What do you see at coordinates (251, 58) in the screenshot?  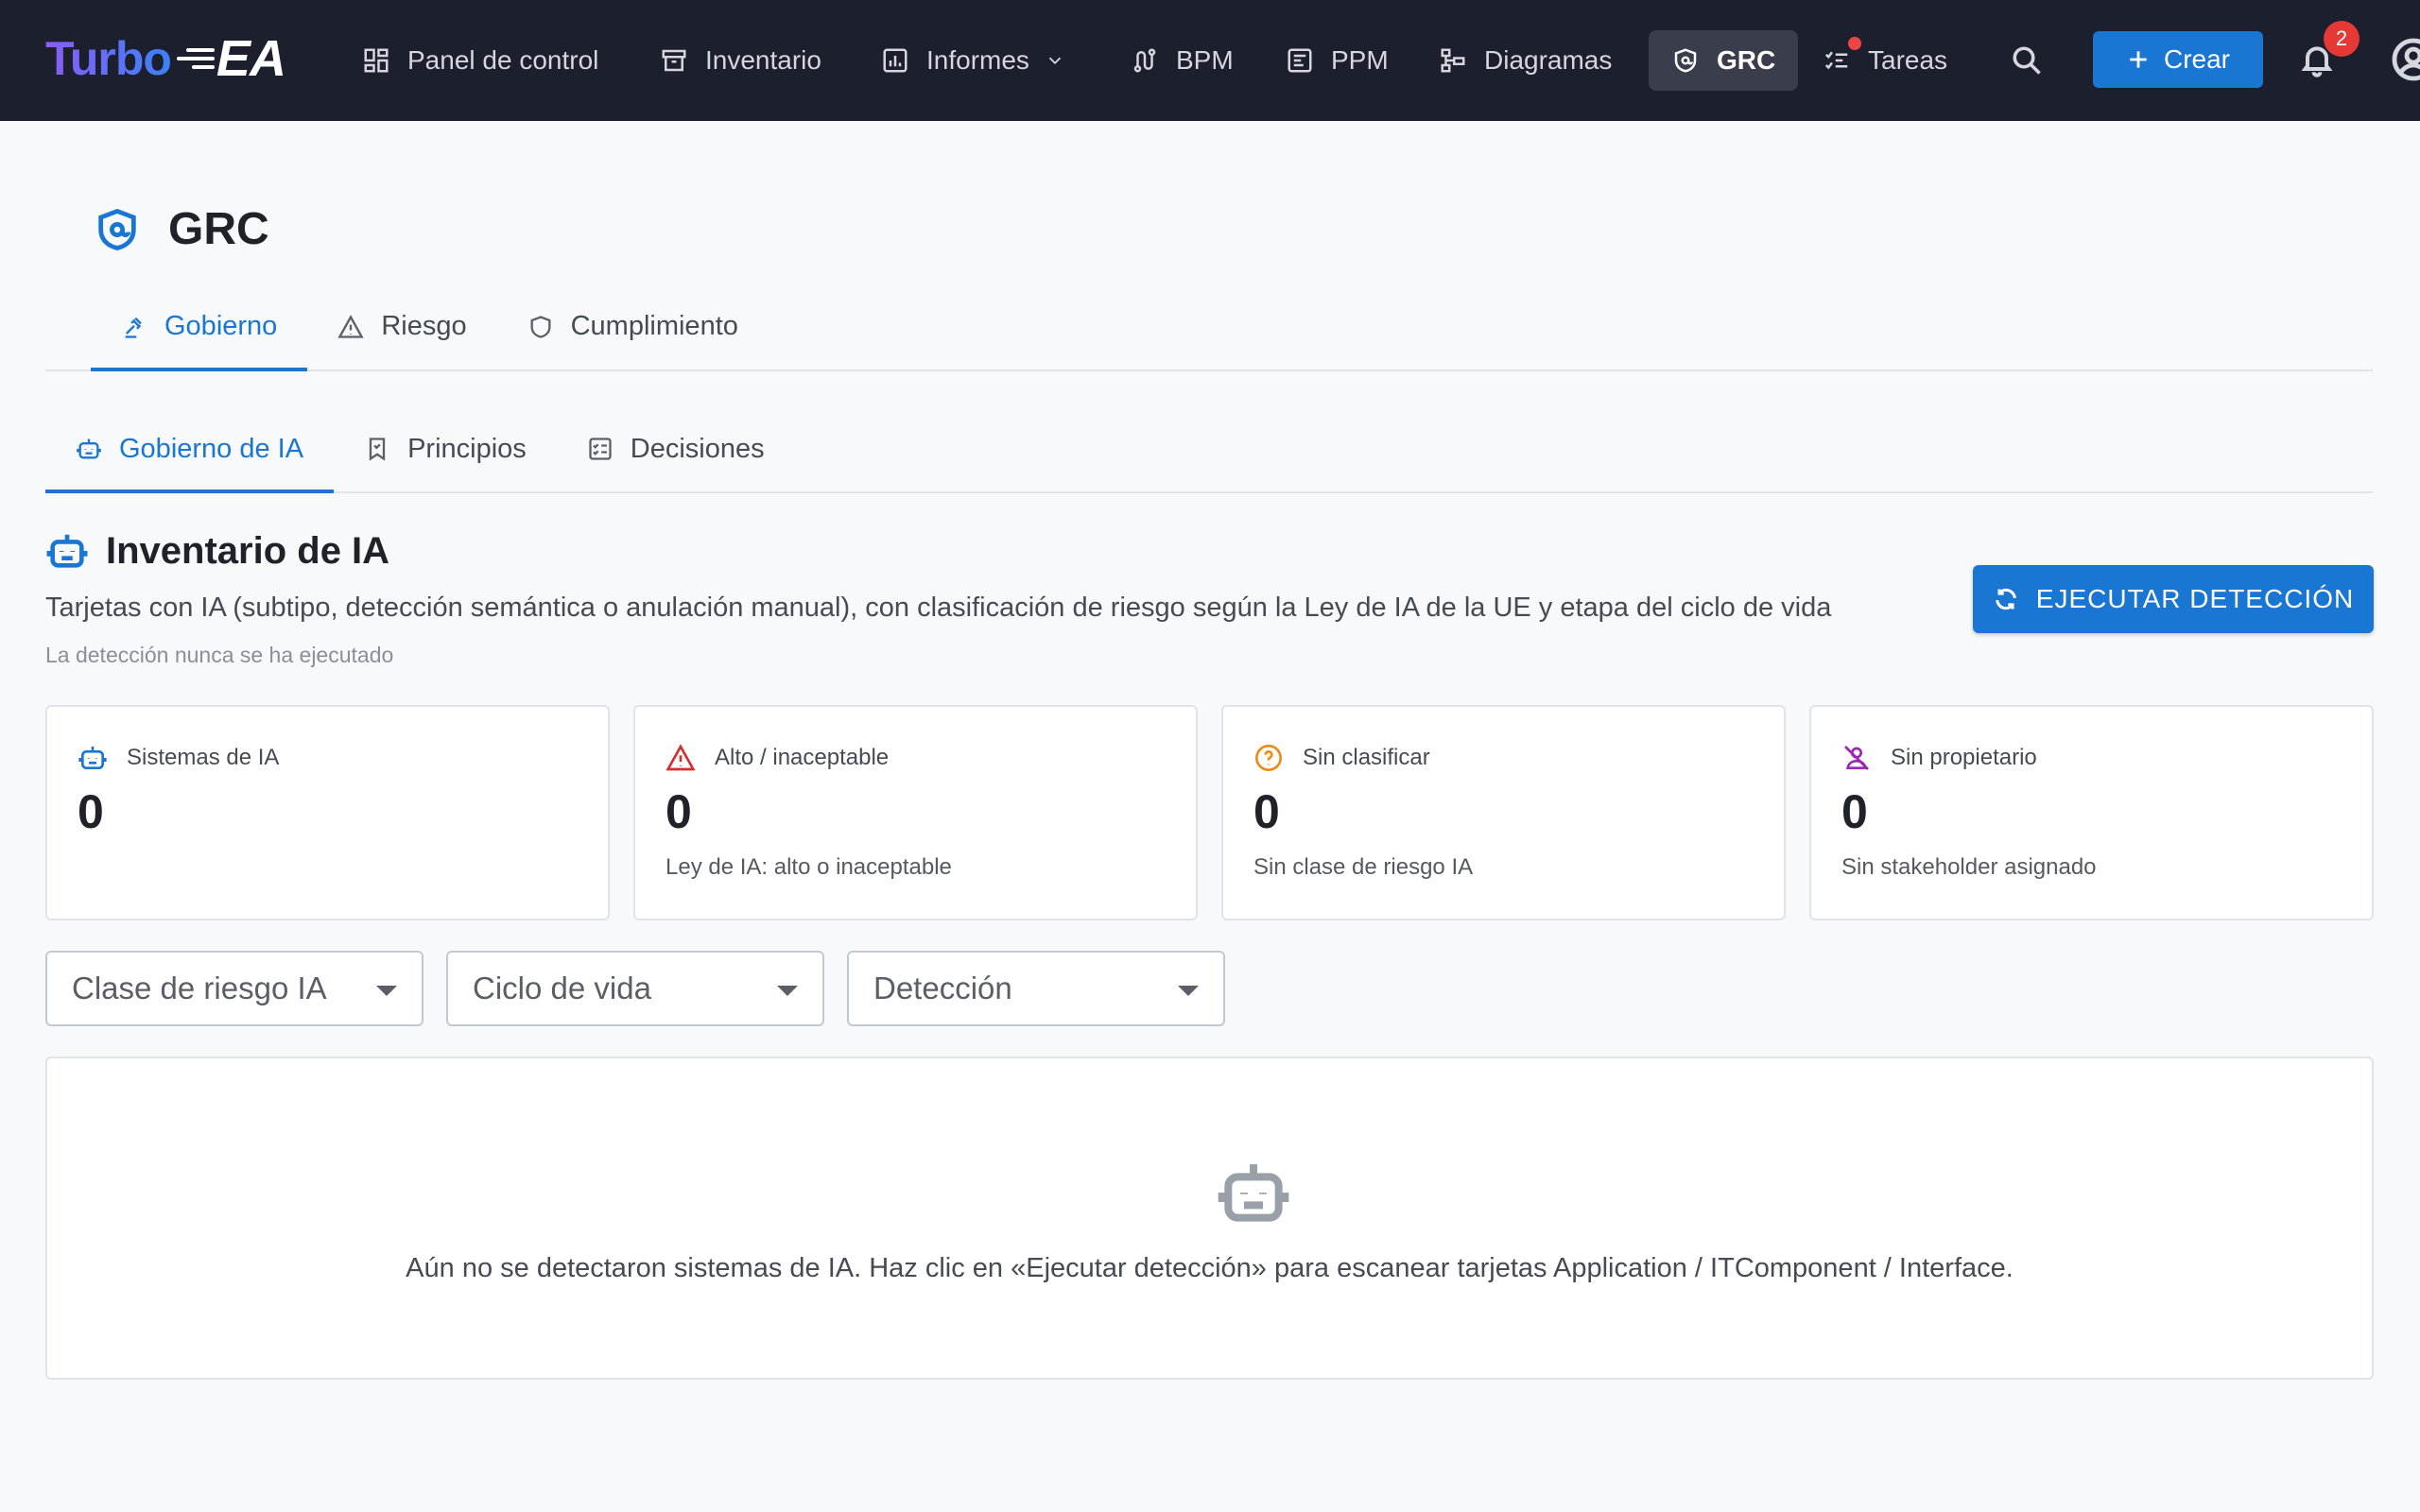 I see `logo-ea-text: EA` at bounding box center [251, 58].